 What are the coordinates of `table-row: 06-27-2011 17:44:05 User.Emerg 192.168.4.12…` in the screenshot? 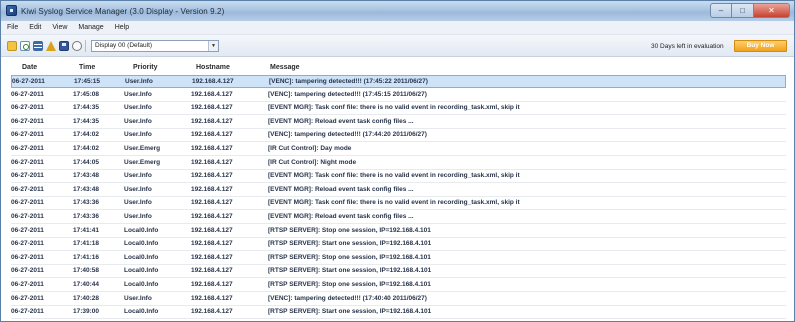 It's located at (398, 163).